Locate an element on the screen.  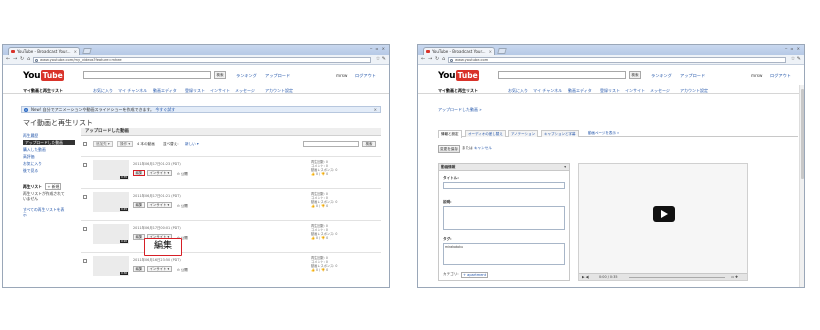
add-to-button: 追加先 ▾ is located at coordinates (103, 144).